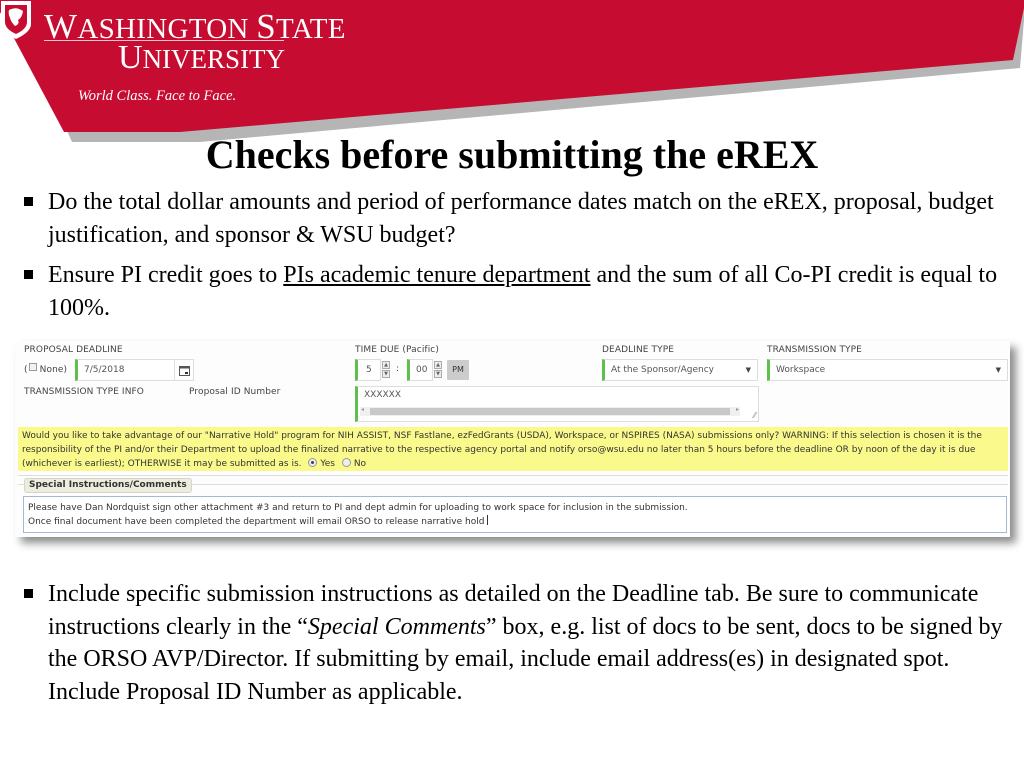 The height and width of the screenshot is (768, 1024). Describe the element at coordinates (513, 475) in the screenshot. I see `divider` at that location.